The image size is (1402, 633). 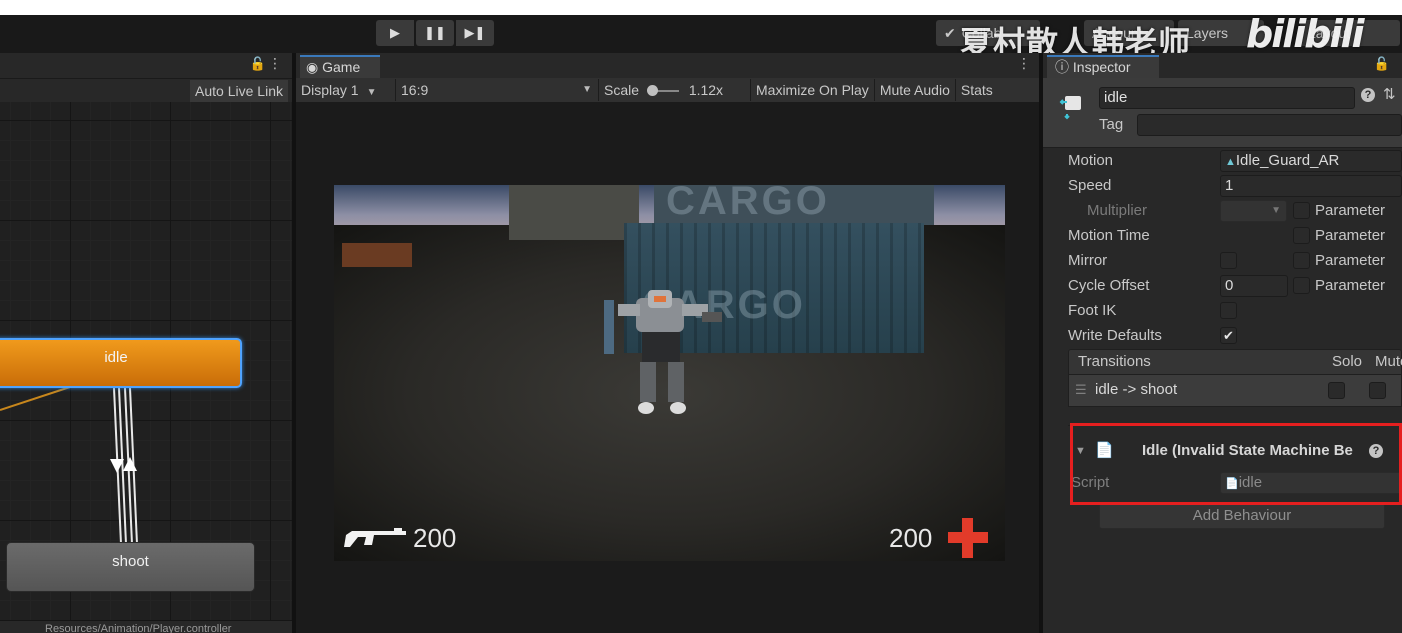 I want to click on motion-time-label: Motion Time, so click(x=1109, y=235).